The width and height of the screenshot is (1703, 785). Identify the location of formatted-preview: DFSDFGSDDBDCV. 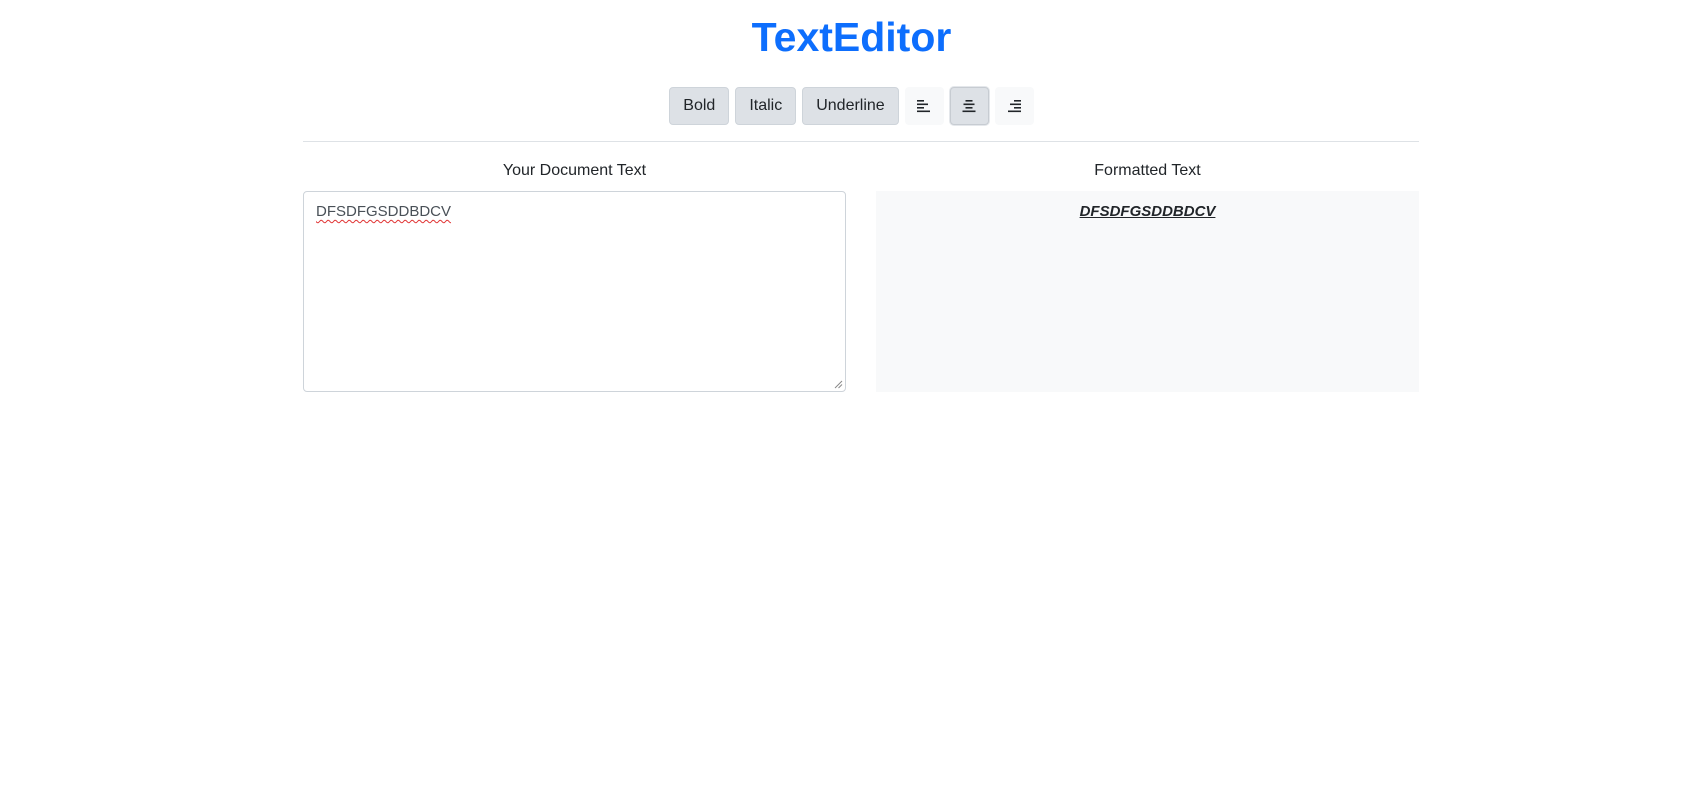
(1147, 291).